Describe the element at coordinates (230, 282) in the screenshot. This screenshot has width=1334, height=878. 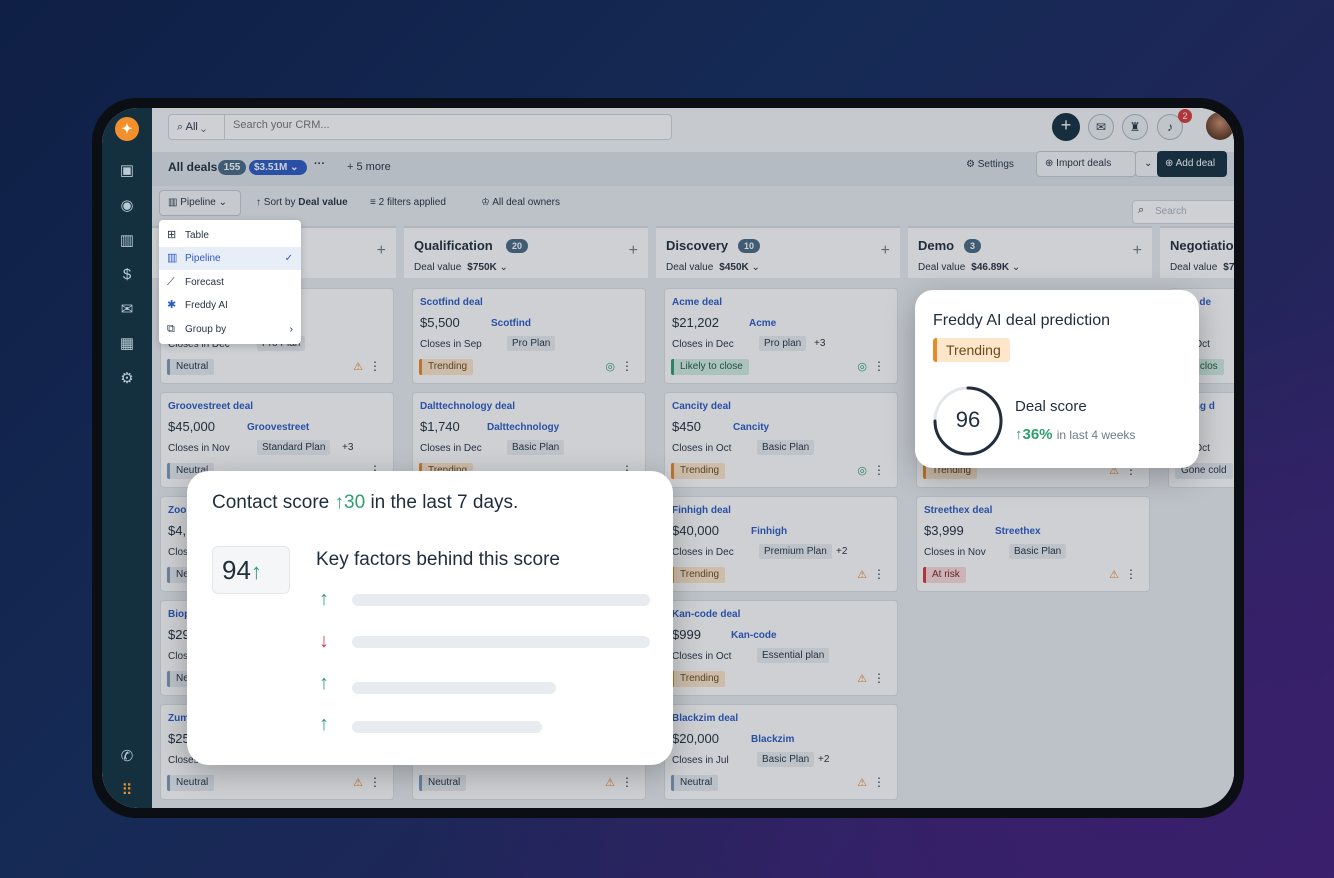
I see `dropdown-item-forecast: ⟋ Forecast` at that location.